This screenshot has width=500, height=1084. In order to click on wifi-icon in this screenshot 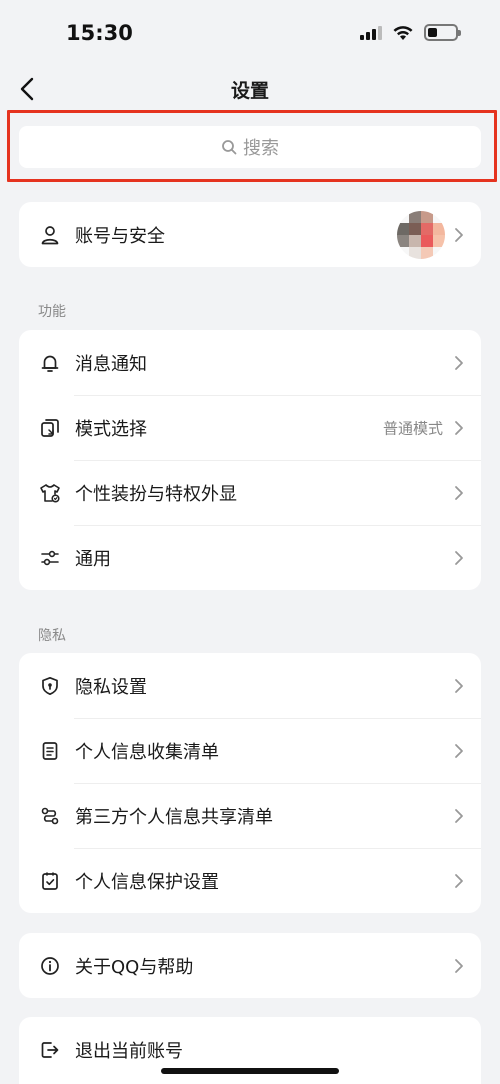, I will do `click(403, 32)`.